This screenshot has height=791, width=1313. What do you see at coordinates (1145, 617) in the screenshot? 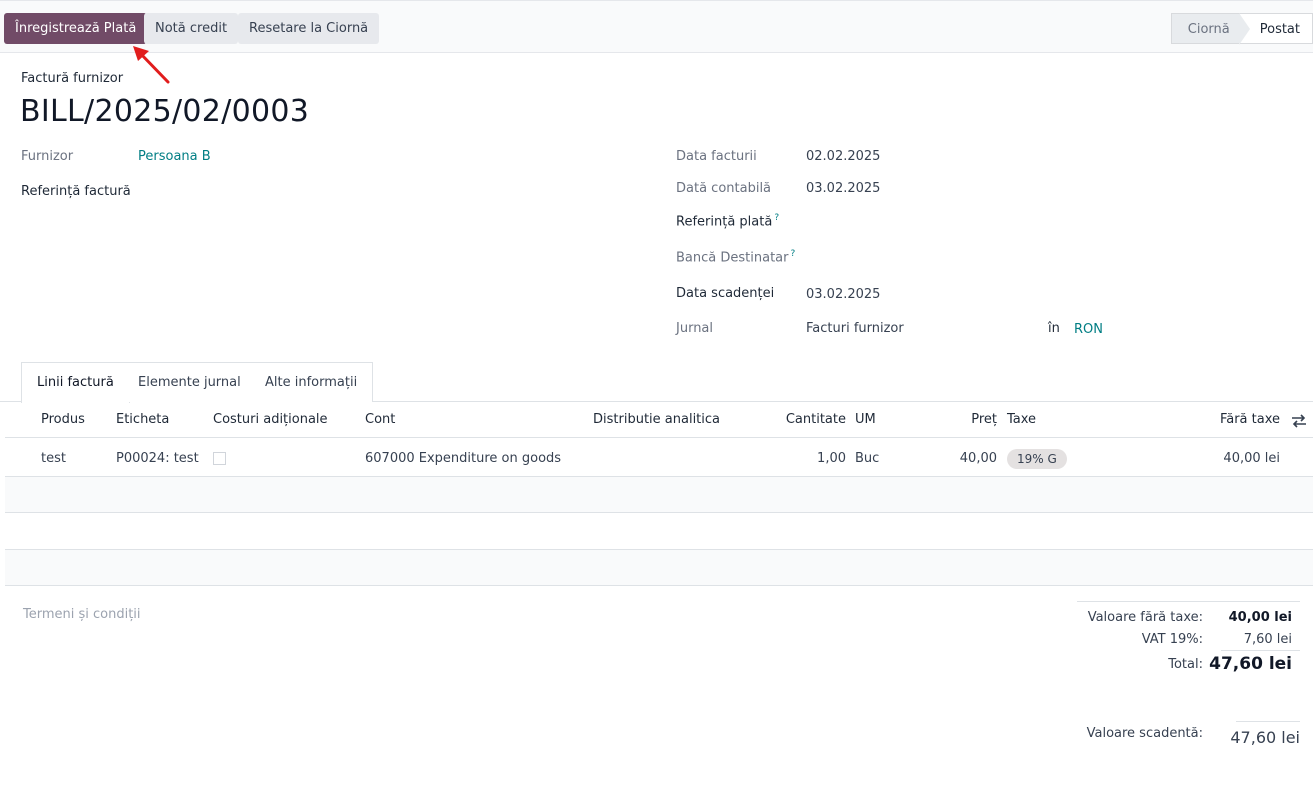
I see `untaxed-amount-label: Valoare fără taxe:` at bounding box center [1145, 617].